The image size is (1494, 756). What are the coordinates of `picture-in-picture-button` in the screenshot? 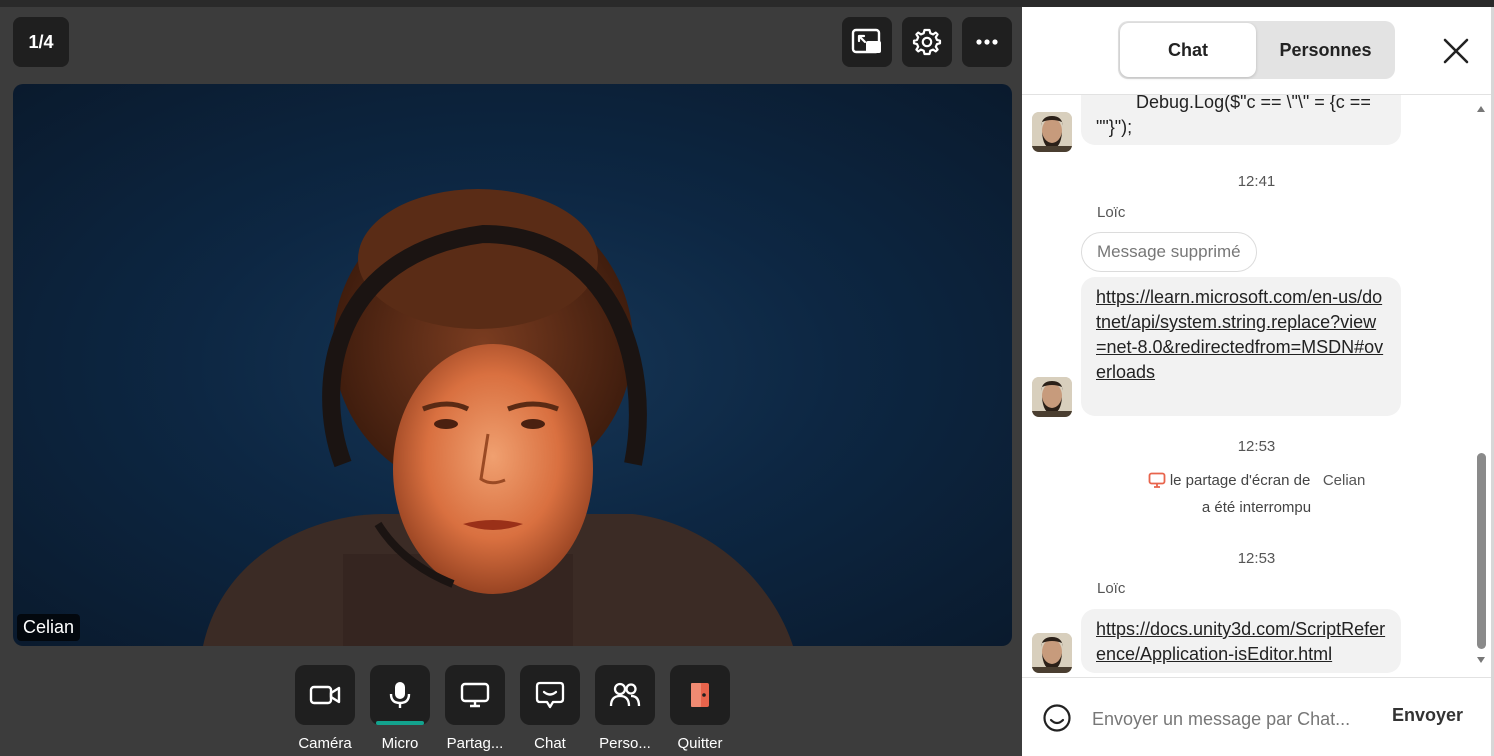 It's located at (867, 42).